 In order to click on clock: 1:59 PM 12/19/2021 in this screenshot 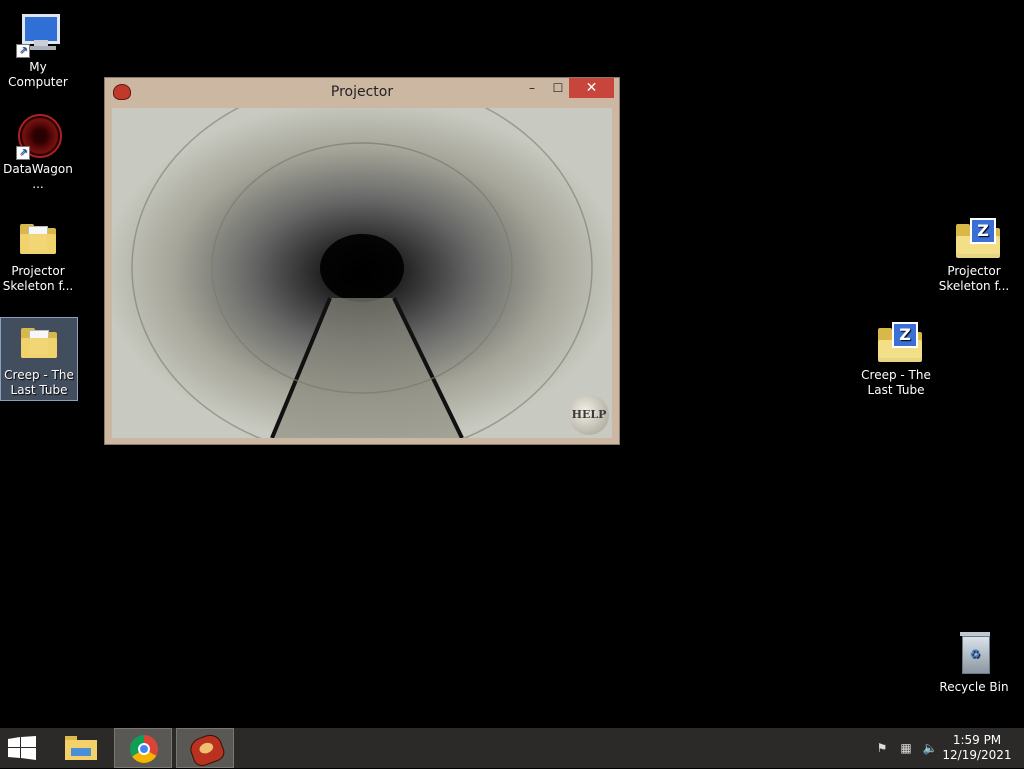, I will do `click(977, 748)`.